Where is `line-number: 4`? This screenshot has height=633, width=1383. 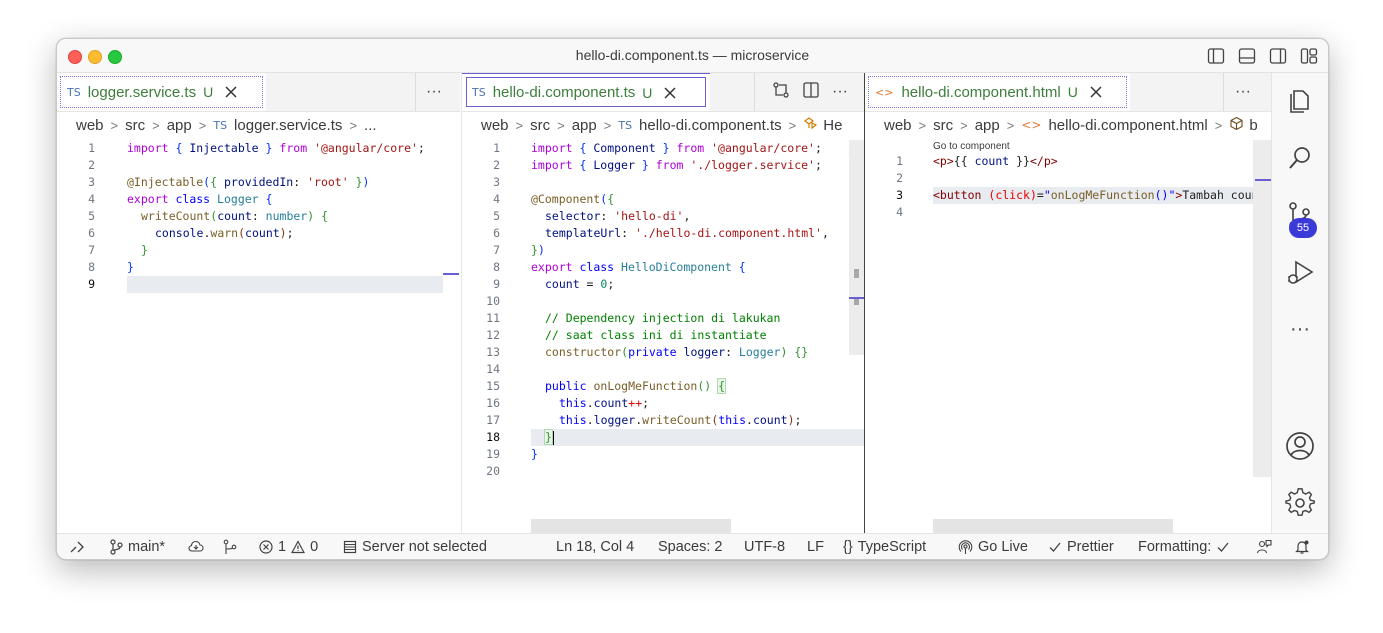
line-number: 4 is located at coordinates (899, 212).